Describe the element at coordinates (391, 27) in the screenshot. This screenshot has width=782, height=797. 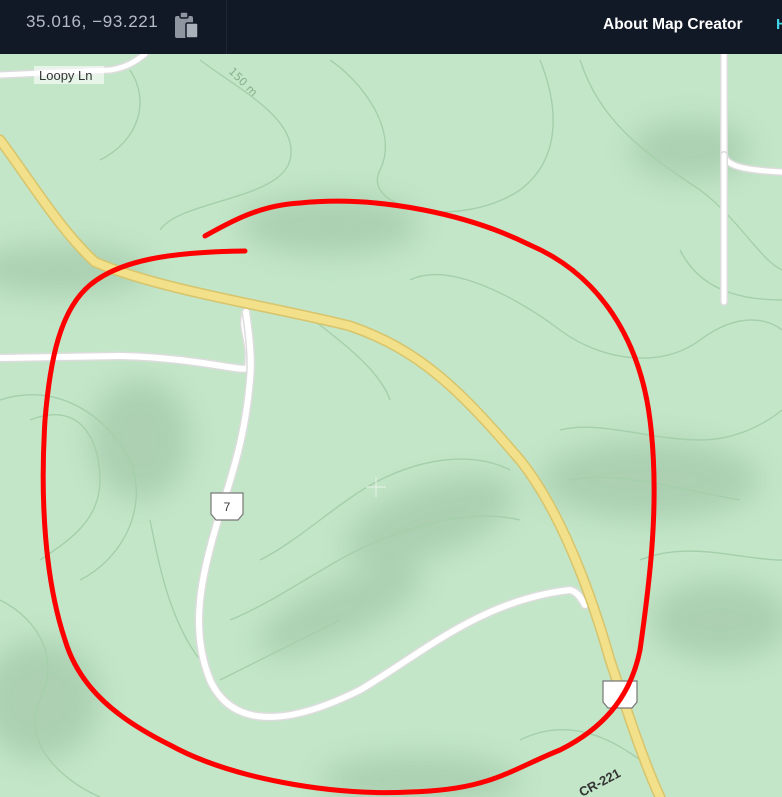
I see `top-toolbar: 35.016, −93.221 About Map Creator H` at that location.